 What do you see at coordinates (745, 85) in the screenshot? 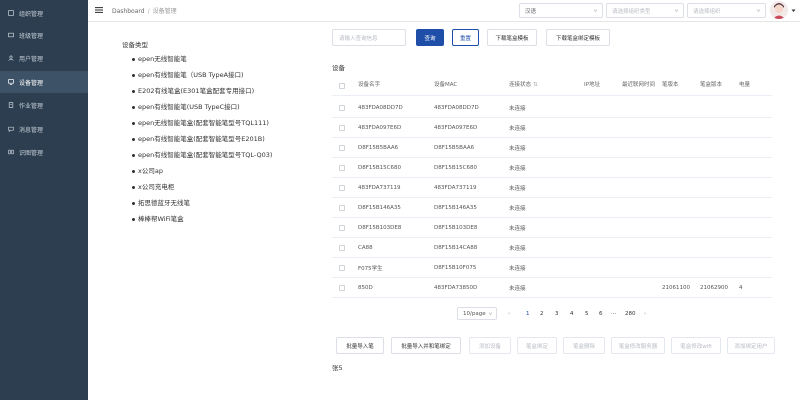
I see `column-header-battery: 电量` at bounding box center [745, 85].